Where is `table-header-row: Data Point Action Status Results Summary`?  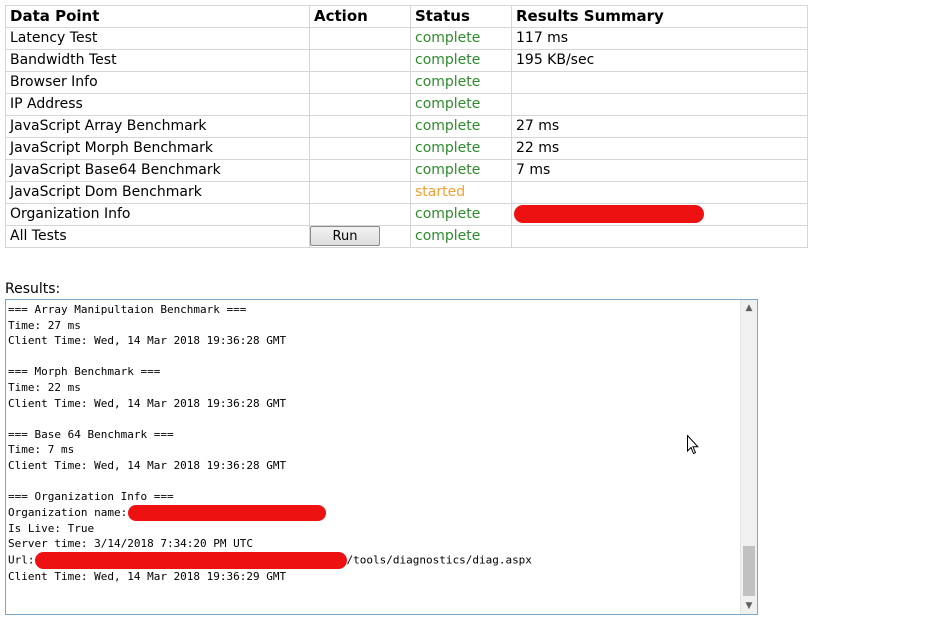
table-header-row: Data Point Action Status Results Summary is located at coordinates (406, 16).